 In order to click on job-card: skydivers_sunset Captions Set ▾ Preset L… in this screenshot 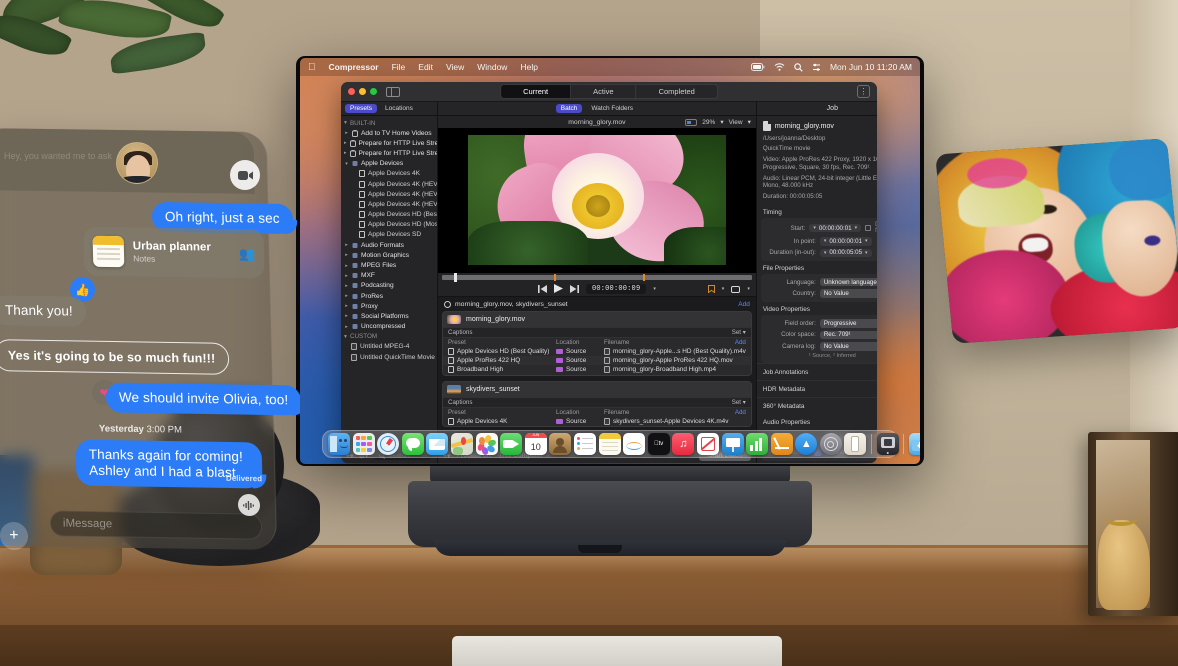, I will do `click(597, 403)`.